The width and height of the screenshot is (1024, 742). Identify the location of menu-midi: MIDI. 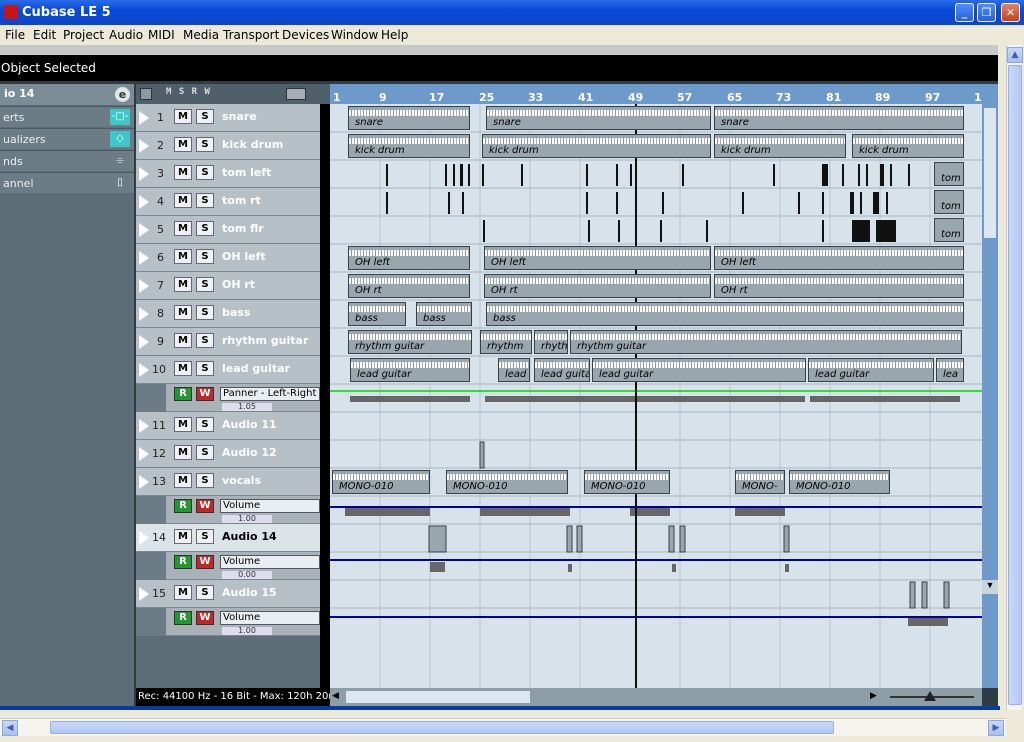
(161, 35).